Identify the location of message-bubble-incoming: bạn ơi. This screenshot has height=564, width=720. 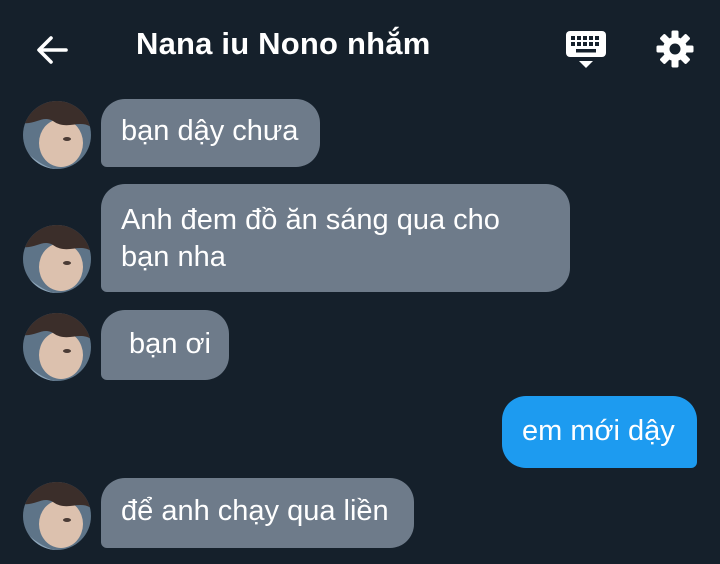
(165, 345).